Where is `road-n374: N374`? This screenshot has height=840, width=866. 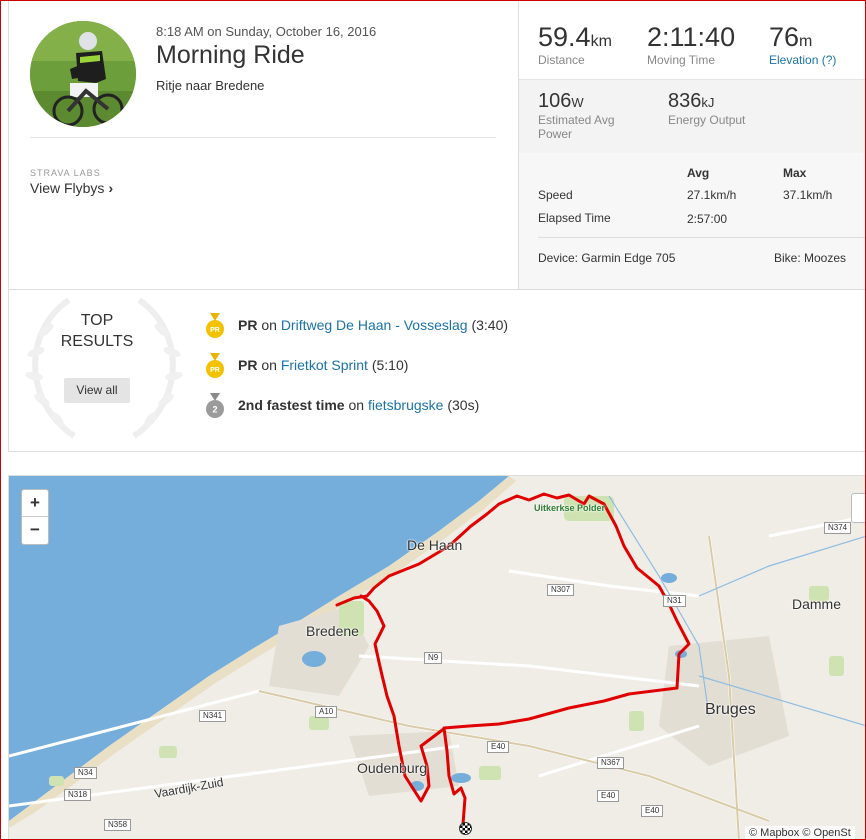 road-n374: N374 is located at coordinates (838, 528).